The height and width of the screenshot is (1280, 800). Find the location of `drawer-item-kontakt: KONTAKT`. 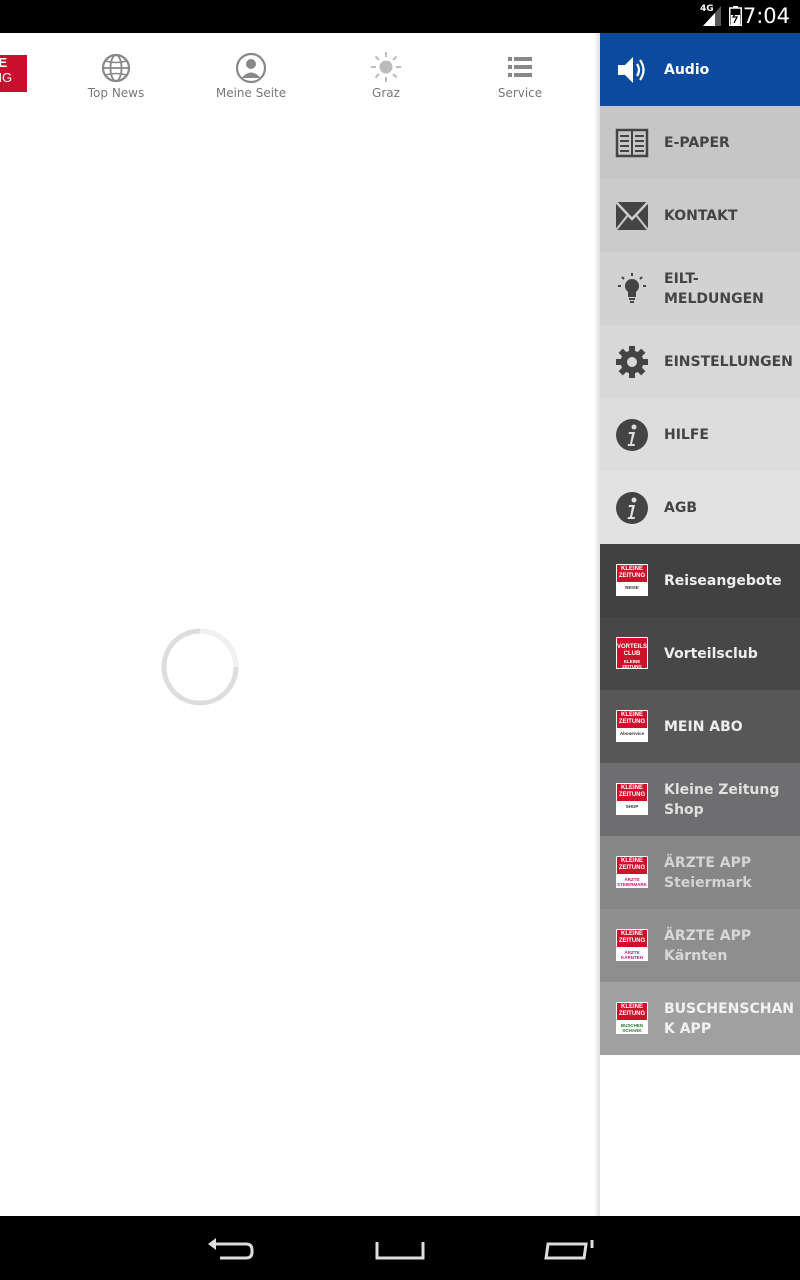

drawer-item-kontakt: KONTAKT is located at coordinates (700, 215).